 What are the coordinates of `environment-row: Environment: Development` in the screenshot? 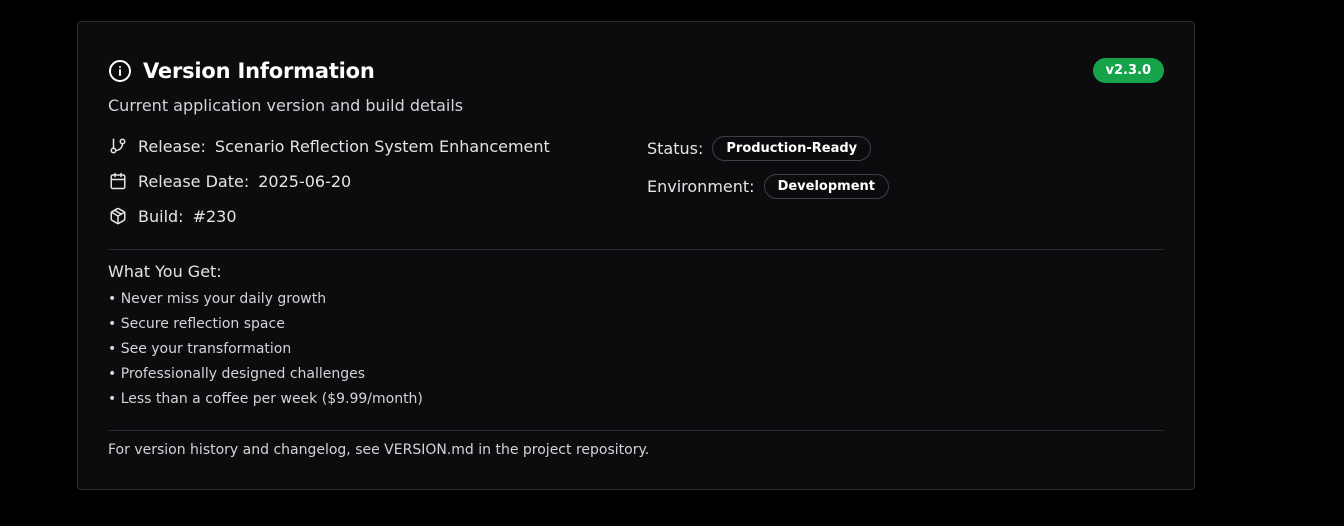 It's located at (768, 186).